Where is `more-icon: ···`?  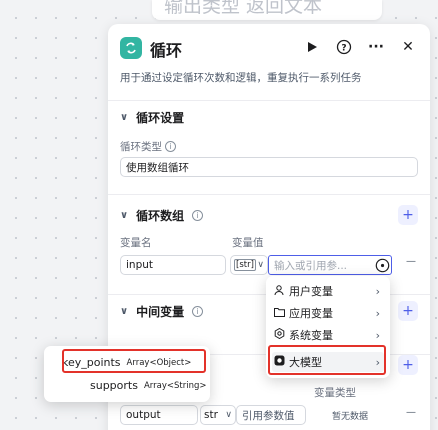
more-icon: ··· is located at coordinates (376, 47).